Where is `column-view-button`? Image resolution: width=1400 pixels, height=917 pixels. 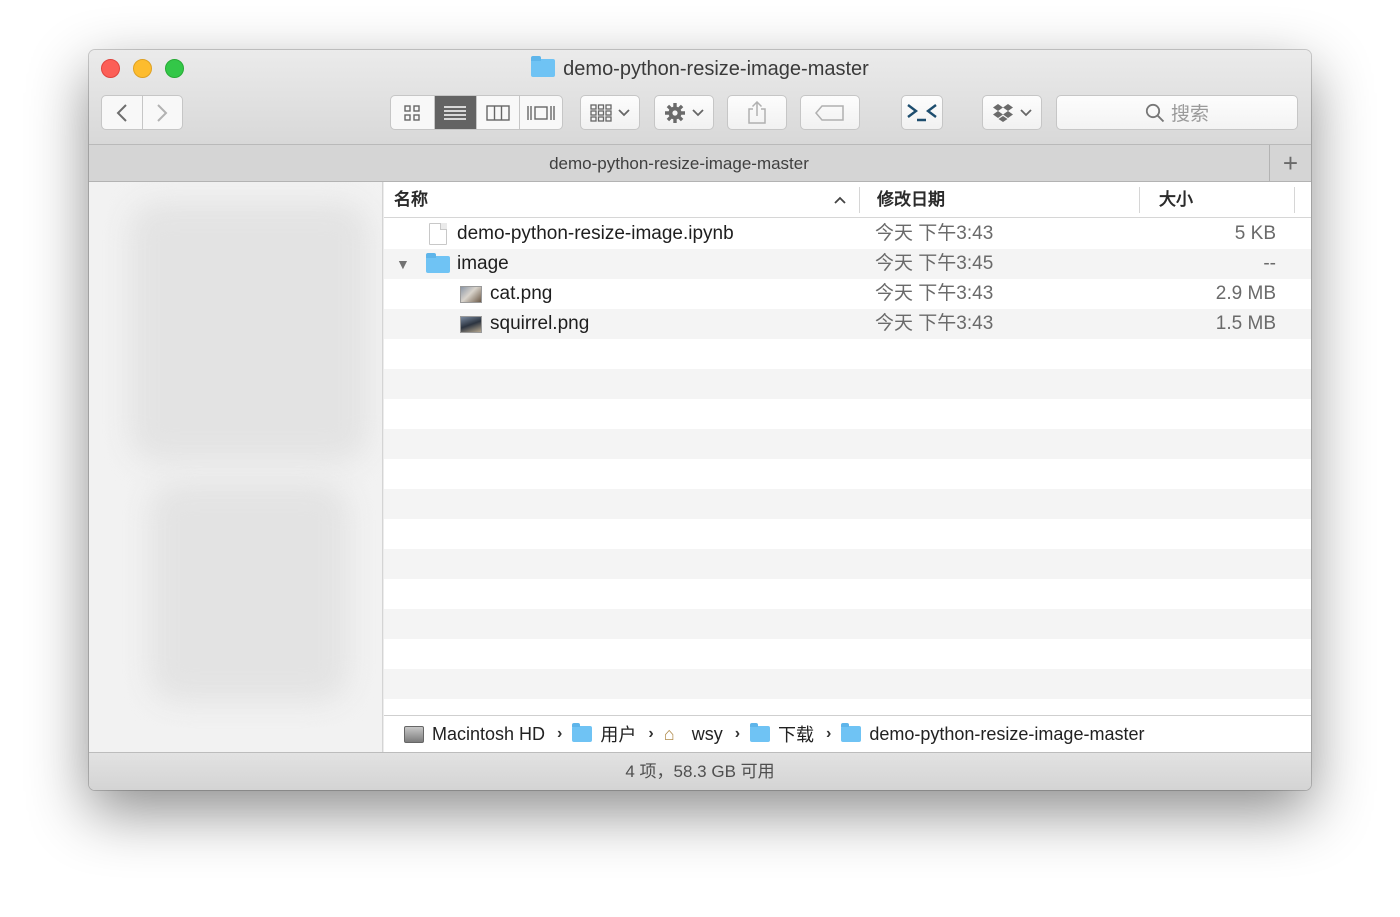 column-view-button is located at coordinates (498, 112).